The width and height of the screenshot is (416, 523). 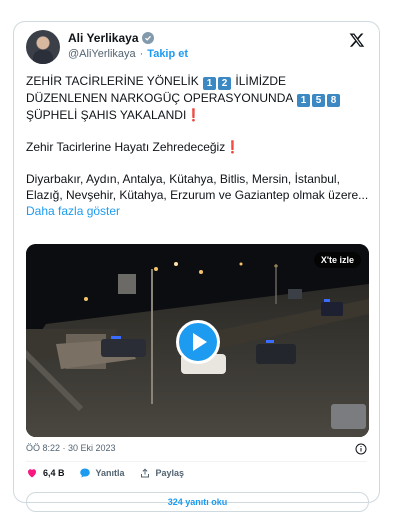 I want to click on avatar, so click(x=43, y=47).